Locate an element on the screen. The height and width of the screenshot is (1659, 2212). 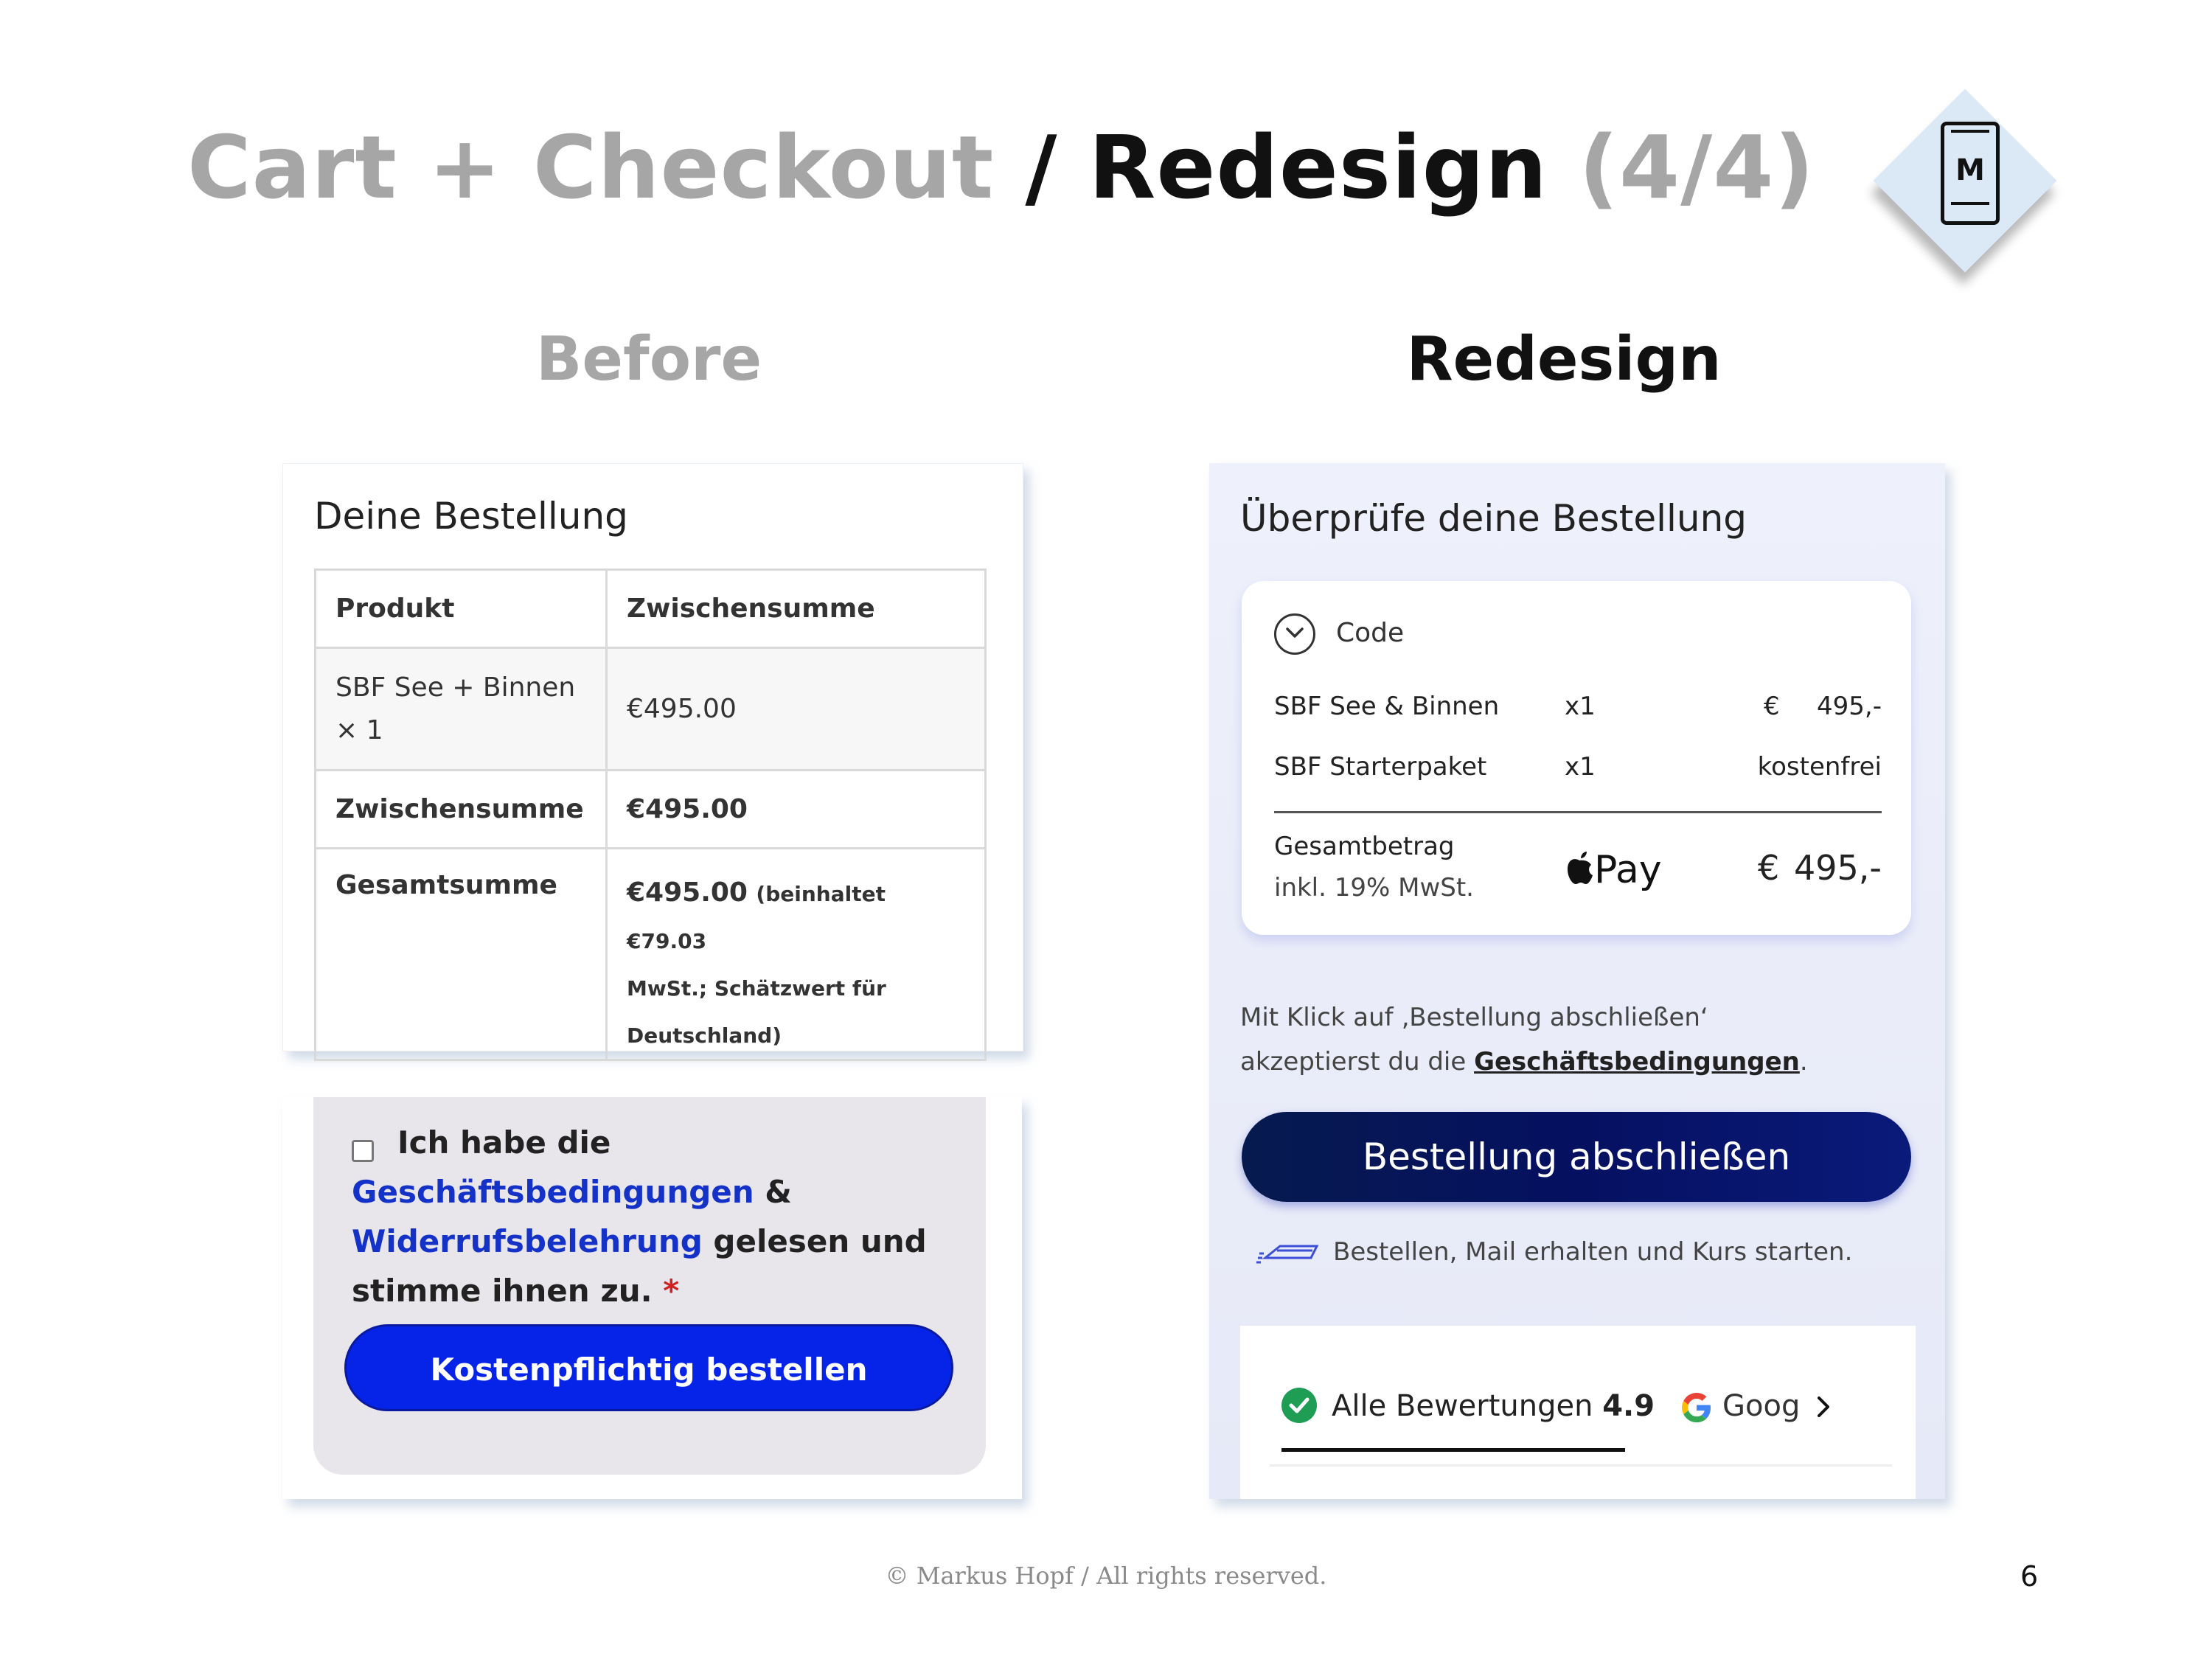
item-quantity: × 1 is located at coordinates (359, 729).